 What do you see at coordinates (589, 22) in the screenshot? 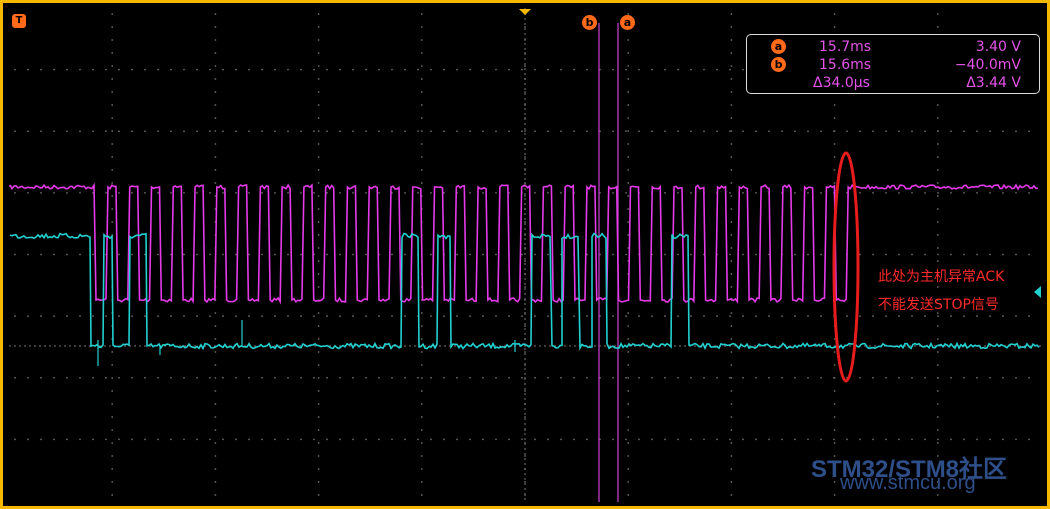
I see `cursor-b-marker: b` at bounding box center [589, 22].